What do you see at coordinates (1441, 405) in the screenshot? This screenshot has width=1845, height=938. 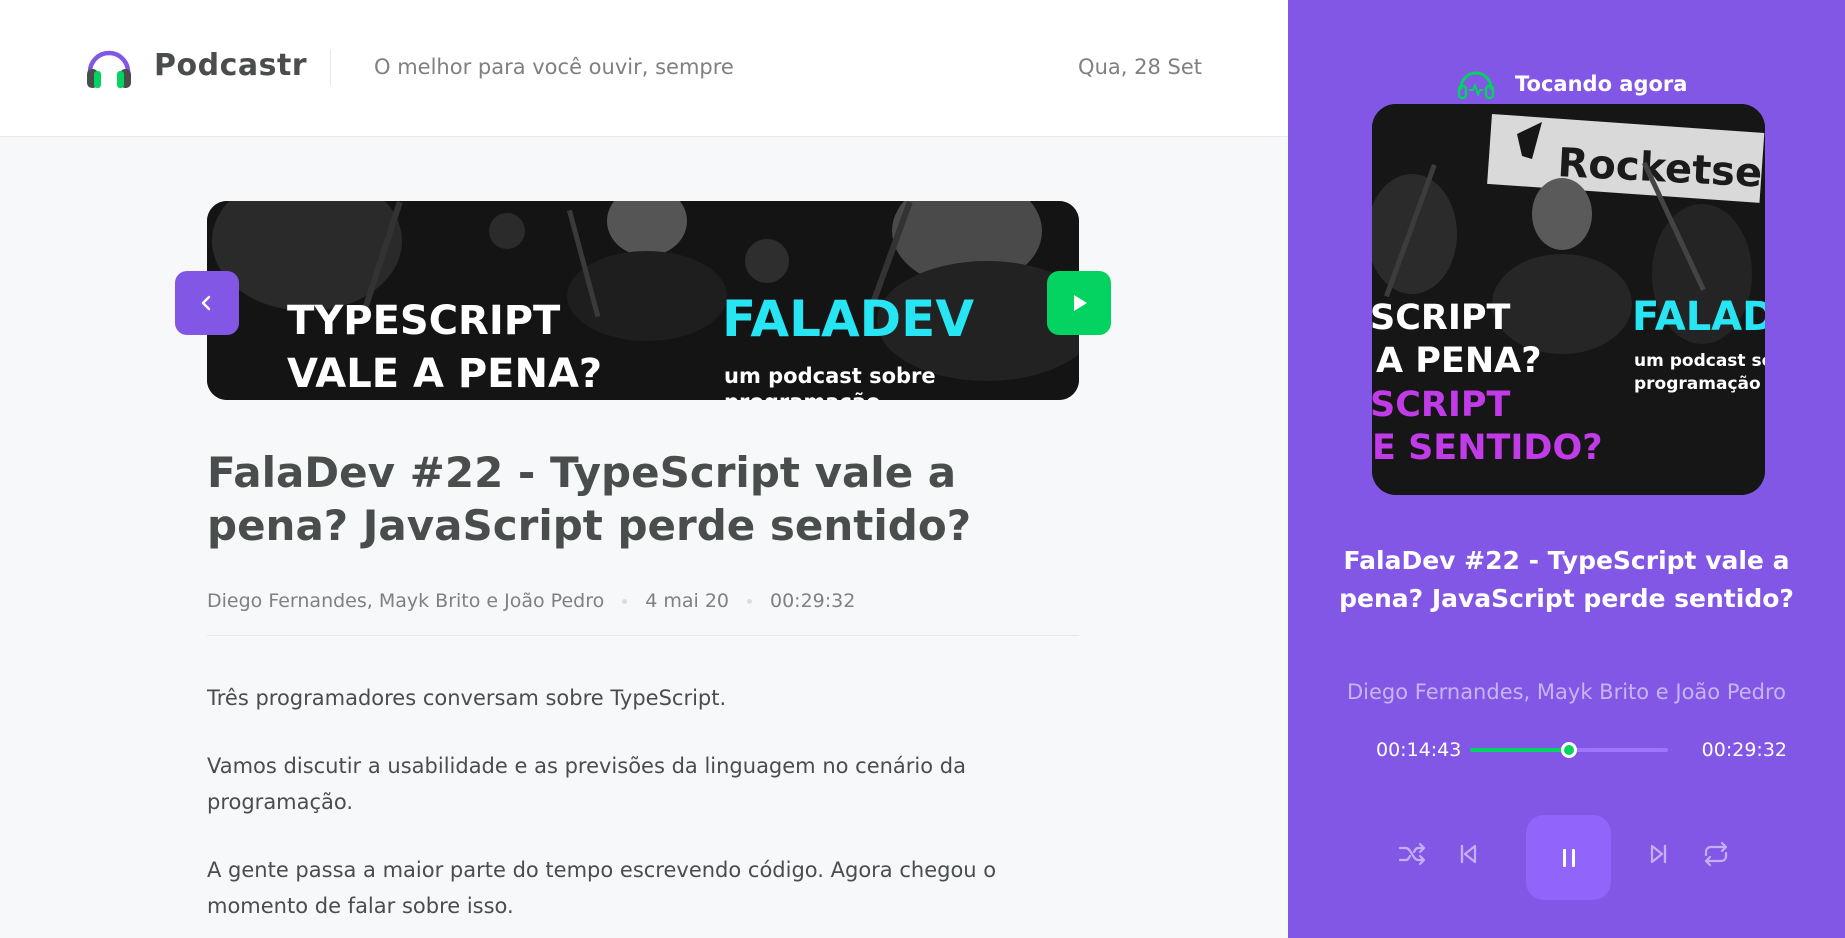 I see `cover-line-3: SCRIPT` at bounding box center [1441, 405].